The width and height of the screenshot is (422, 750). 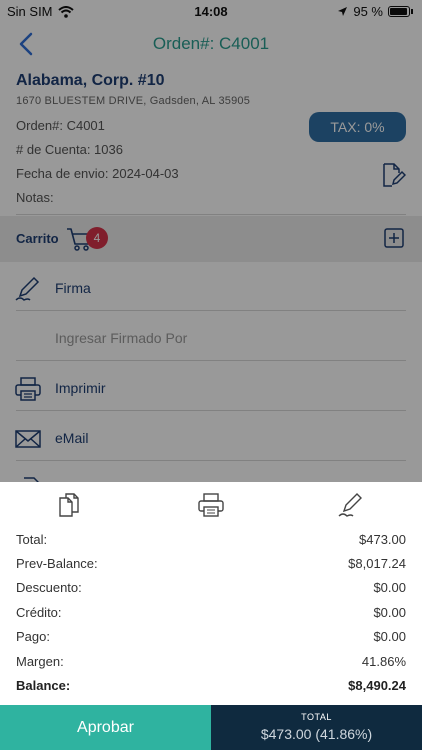 I want to click on summary-key: Balance:, so click(x=43, y=685).